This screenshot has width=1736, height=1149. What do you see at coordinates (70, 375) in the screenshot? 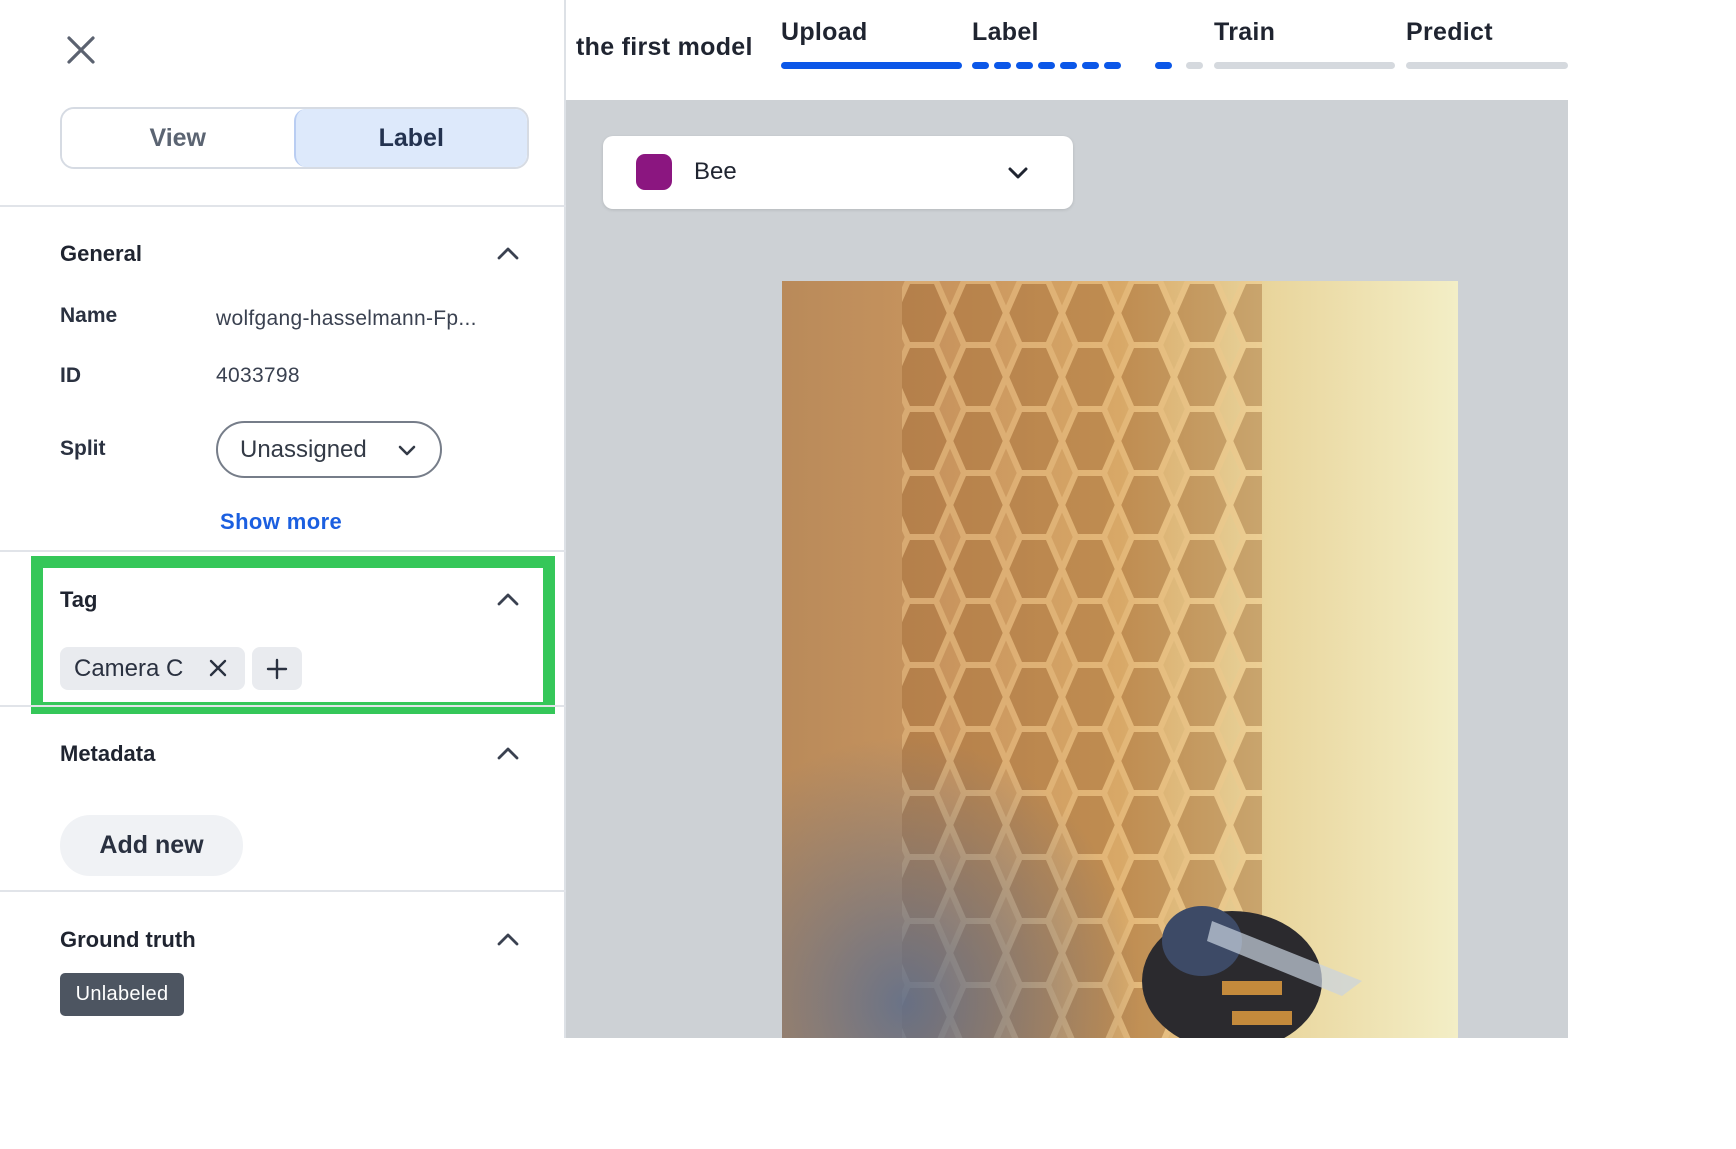
I see `id-label: ID` at bounding box center [70, 375].